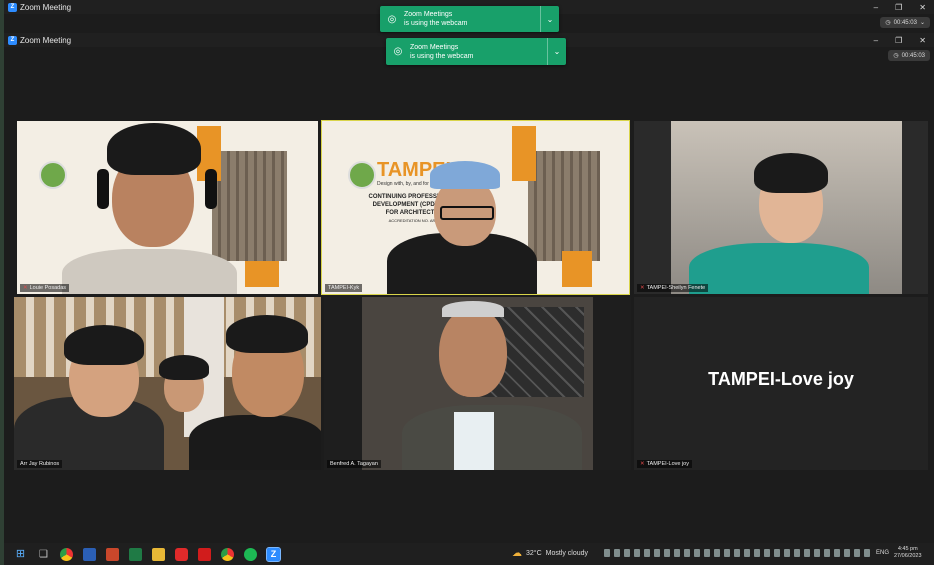 The image size is (934, 565). Describe the element at coordinates (908, 556) in the screenshot. I see `clock-date: 27/06/2023` at that location.